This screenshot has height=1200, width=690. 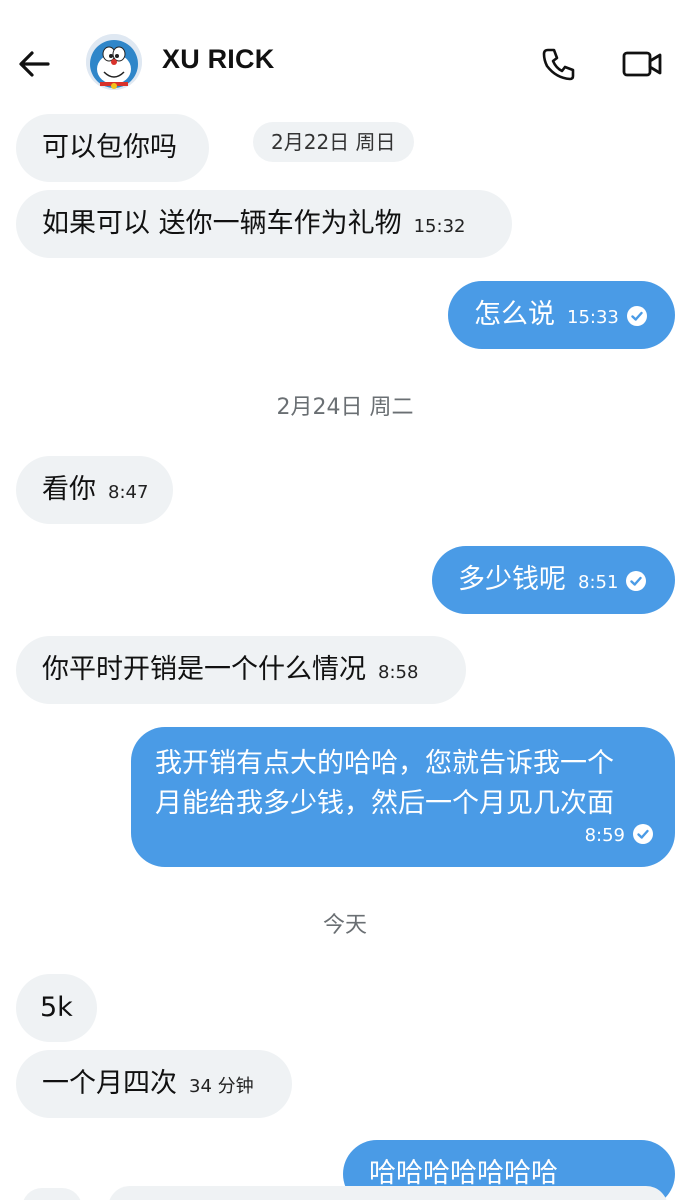 I want to click on message-outgoing: 我开销有点大的哈哈，您就告诉我一个 月能给我多少钱，然后一个月见几次面 8:59, so click(x=403, y=797).